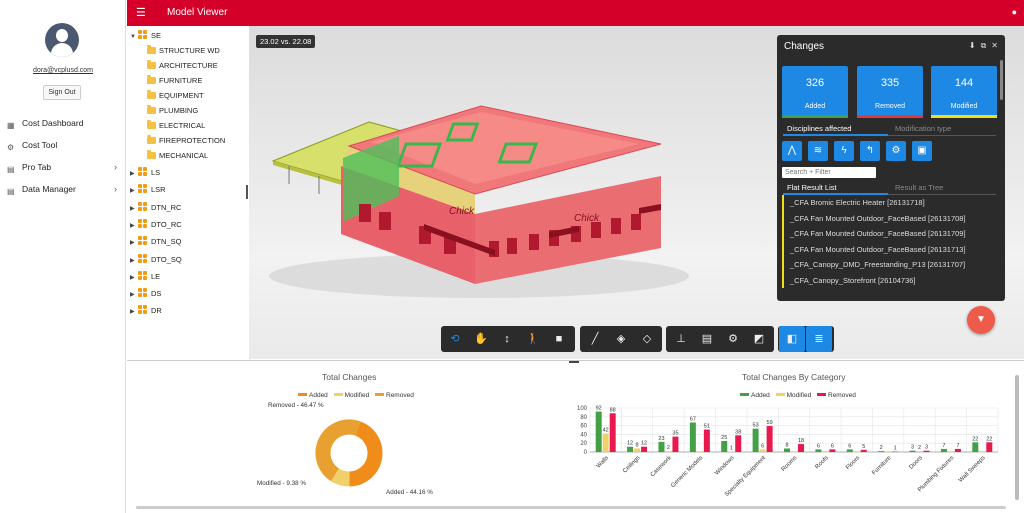 This screenshot has width=1024, height=513. What do you see at coordinates (759, 339) in the screenshot?
I see `fullscreen-icon: ◩` at bounding box center [759, 339].